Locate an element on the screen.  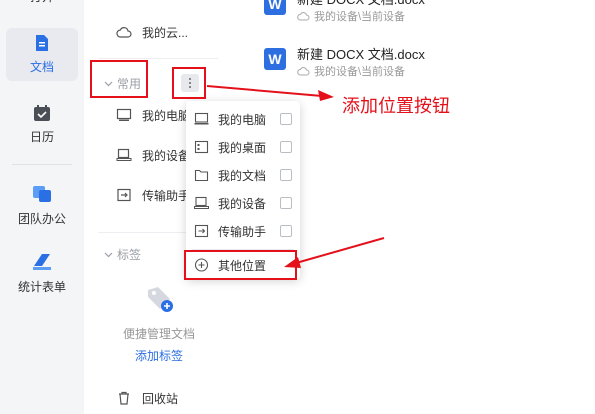
tags-empty-text: 便捷管理文档 is located at coordinates (158, 334).